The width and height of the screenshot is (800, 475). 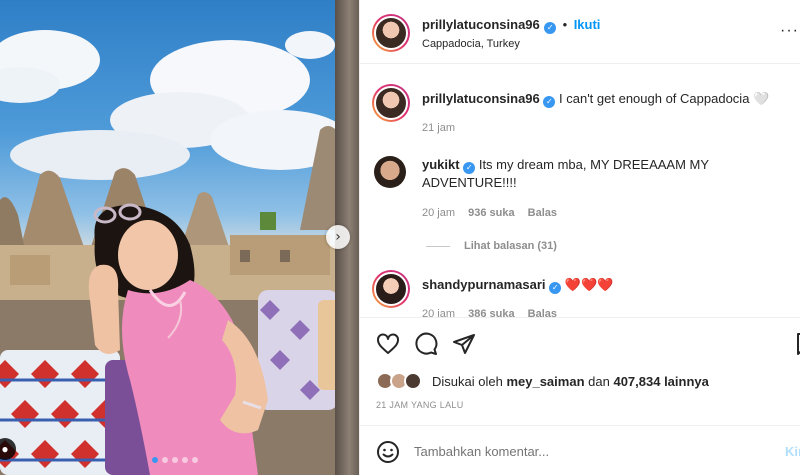 What do you see at coordinates (789, 31) in the screenshot?
I see `more-horizontal-icon: ···` at bounding box center [789, 31].